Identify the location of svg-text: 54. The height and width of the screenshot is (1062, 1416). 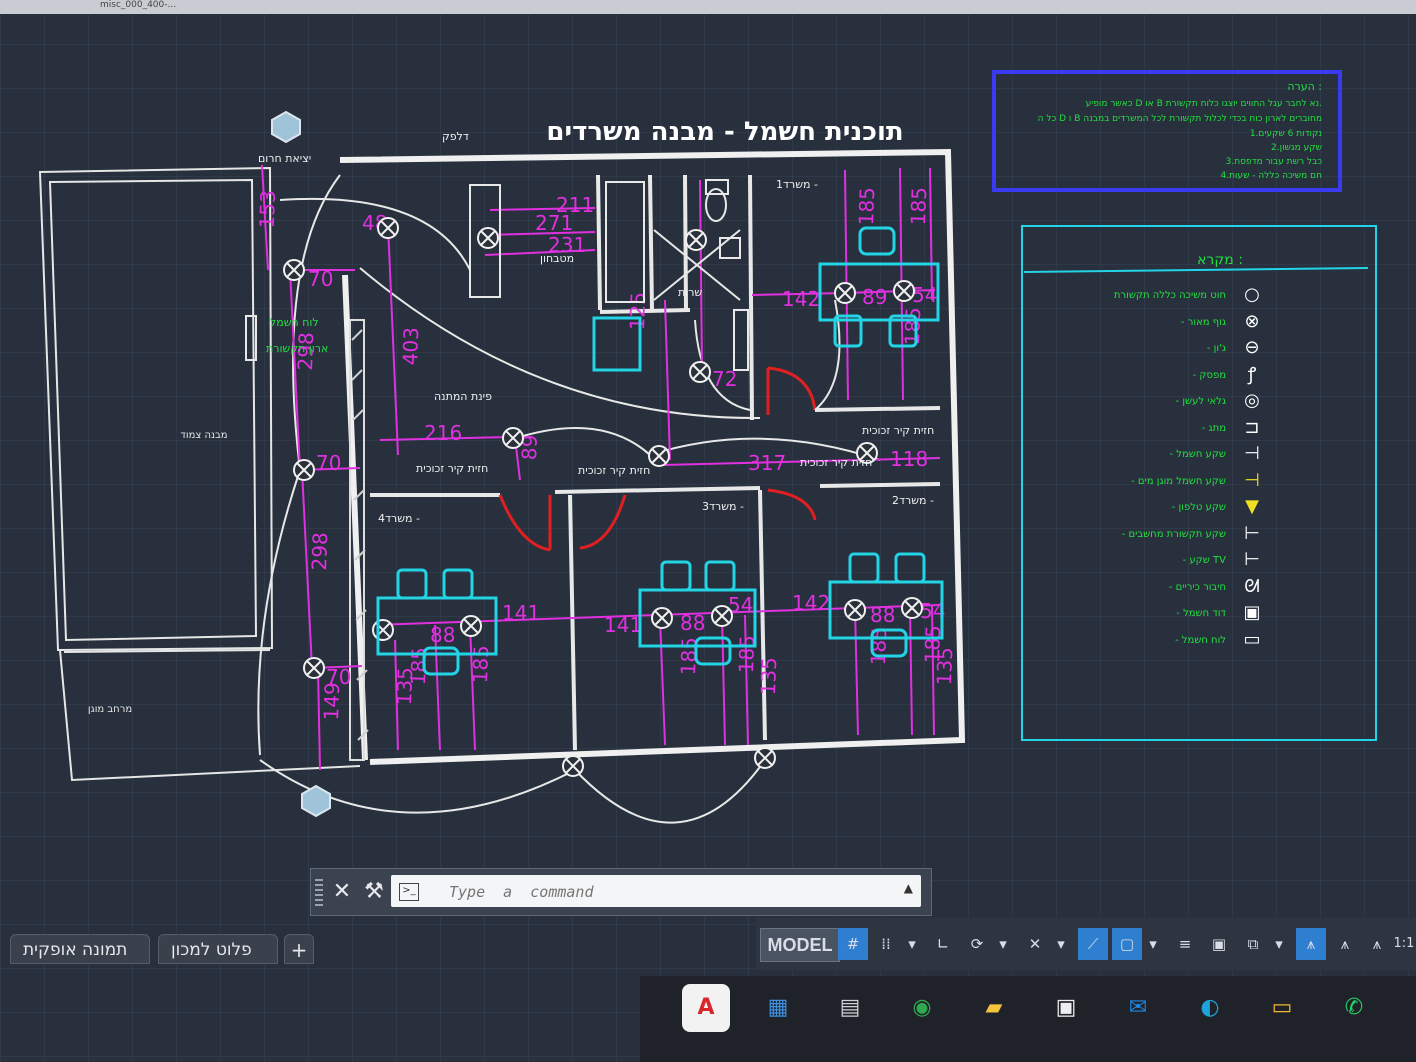
(924, 295).